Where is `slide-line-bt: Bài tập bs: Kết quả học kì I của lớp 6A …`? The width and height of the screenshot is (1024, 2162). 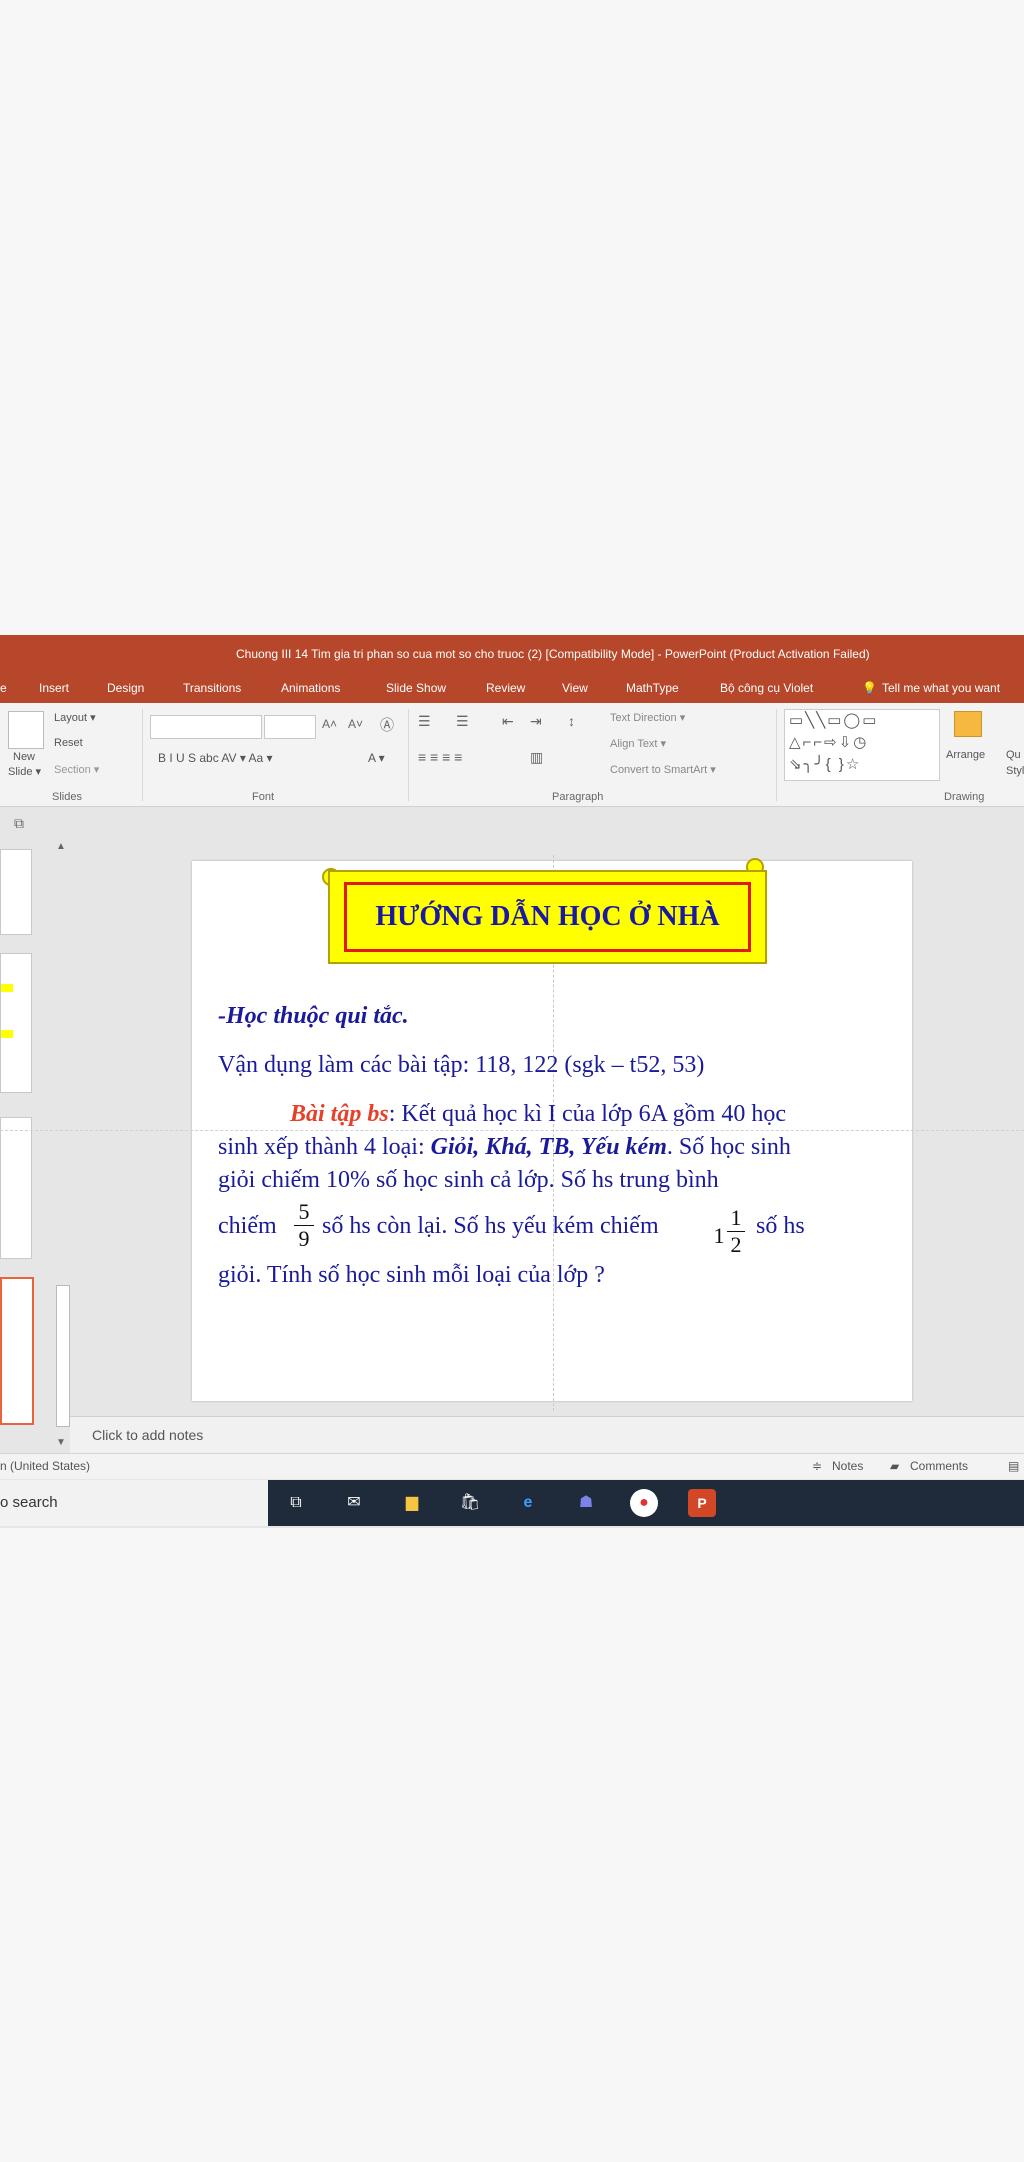 slide-line-bt: Bài tập bs: Kết quả học kì I của lớp 6A … is located at coordinates (538, 1114).